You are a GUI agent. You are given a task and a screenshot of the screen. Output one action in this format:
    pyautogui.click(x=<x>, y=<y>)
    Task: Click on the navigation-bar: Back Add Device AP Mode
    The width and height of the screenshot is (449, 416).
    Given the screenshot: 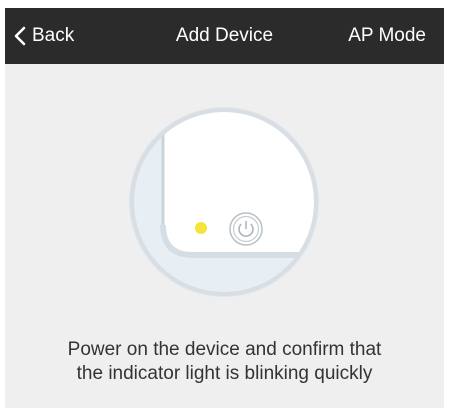 What is the action you would take?
    pyautogui.click(x=224, y=36)
    